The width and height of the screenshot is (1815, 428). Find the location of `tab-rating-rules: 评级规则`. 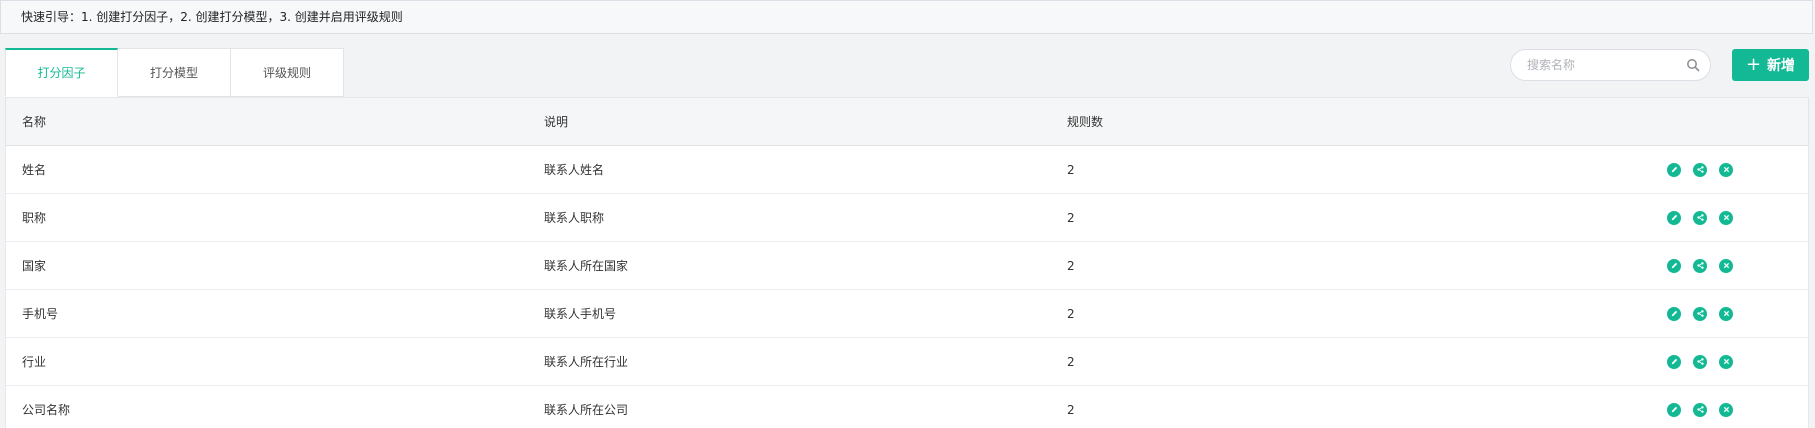

tab-rating-rules: 评级规则 is located at coordinates (287, 72).